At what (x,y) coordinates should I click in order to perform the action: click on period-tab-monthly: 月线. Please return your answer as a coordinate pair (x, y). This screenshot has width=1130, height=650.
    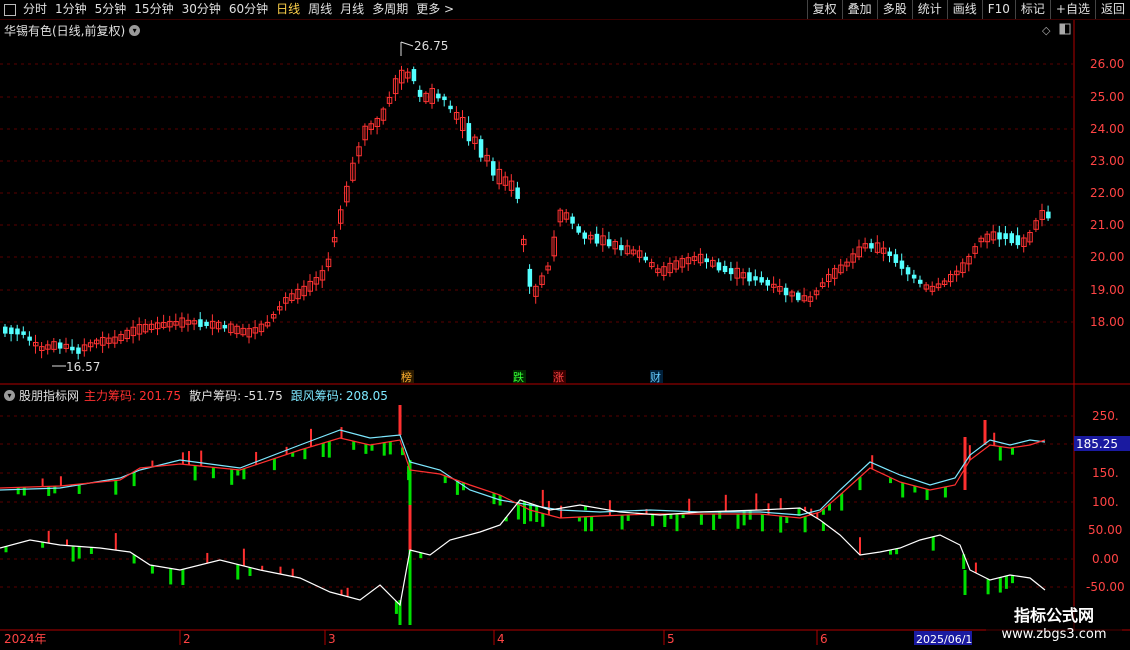
    Looking at the image, I should click on (352, 9).